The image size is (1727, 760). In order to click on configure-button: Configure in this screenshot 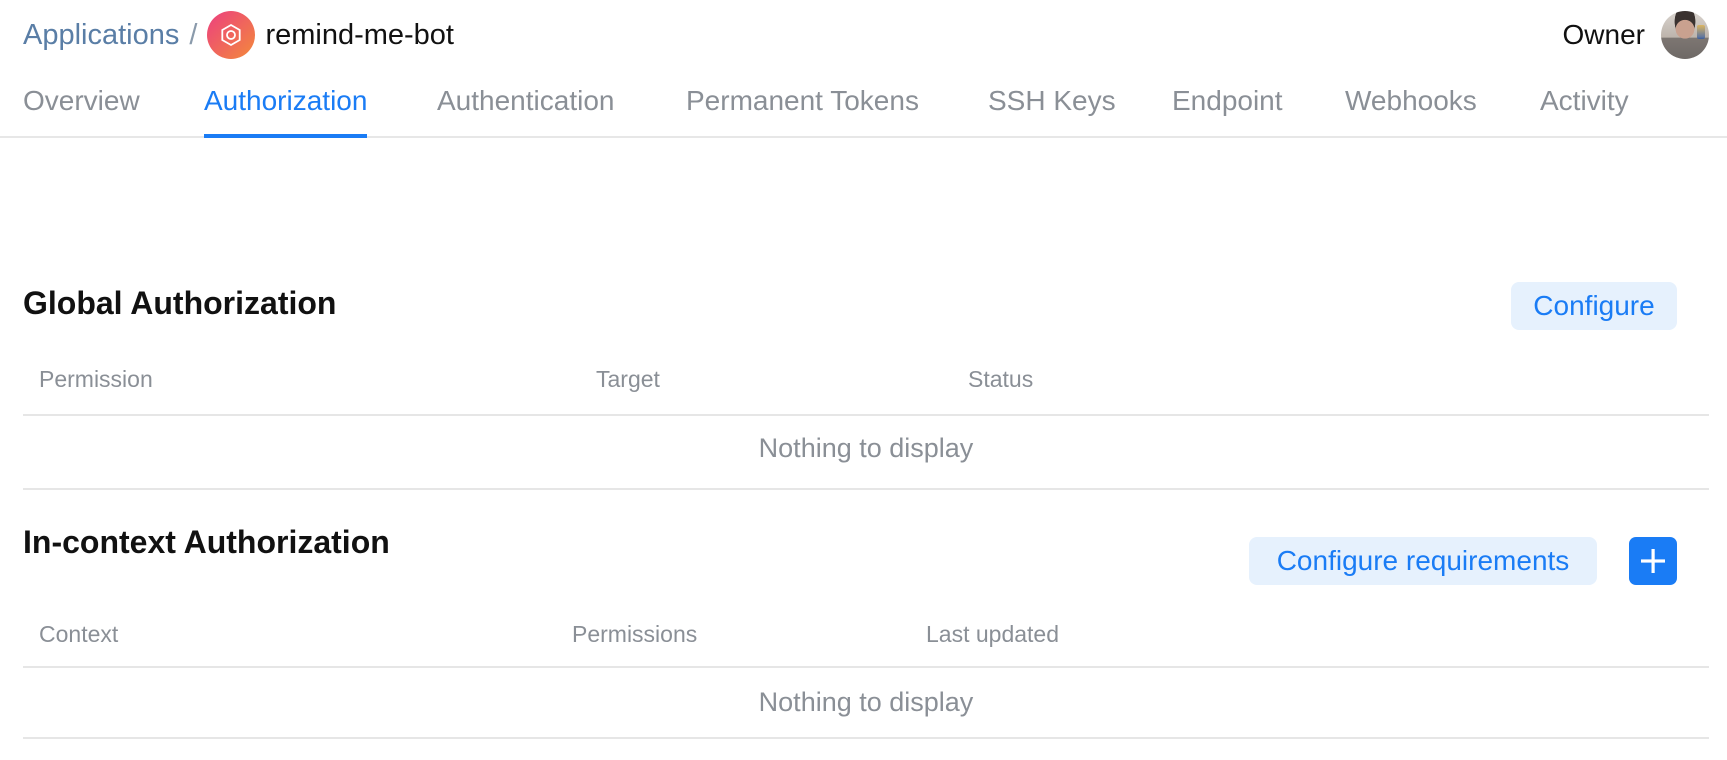, I will do `click(1594, 306)`.